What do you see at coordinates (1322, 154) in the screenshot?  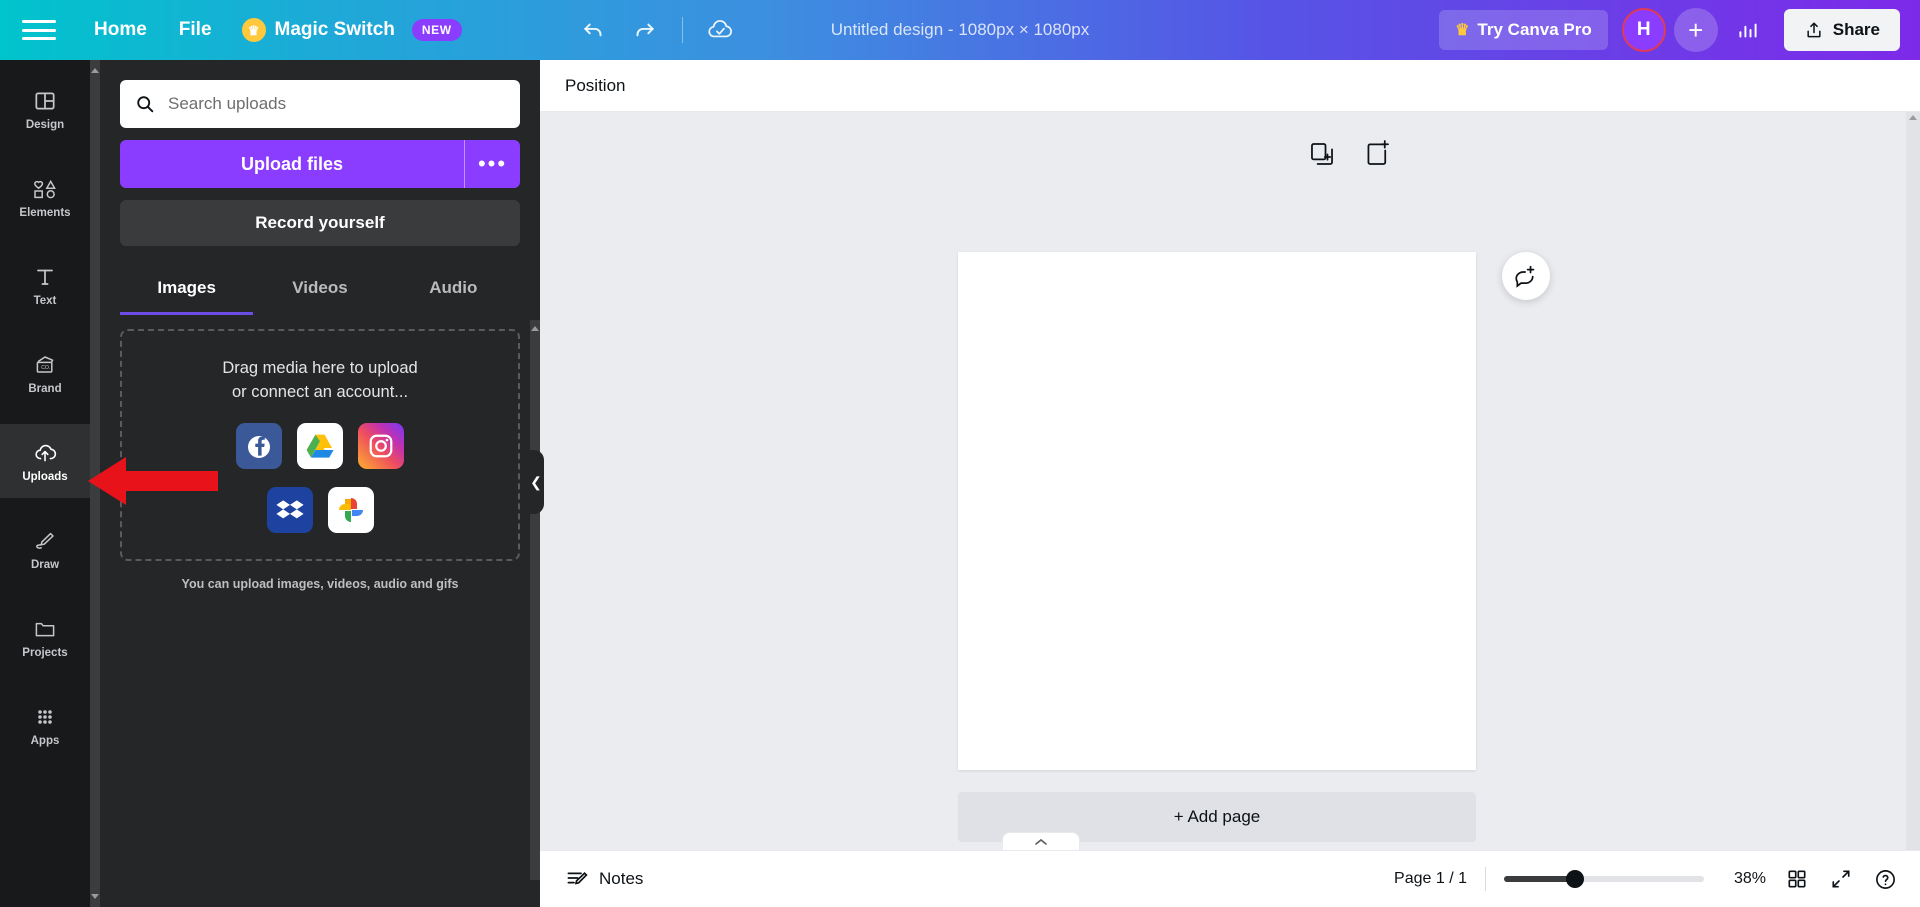 I see `duplicate-page-icon` at bounding box center [1322, 154].